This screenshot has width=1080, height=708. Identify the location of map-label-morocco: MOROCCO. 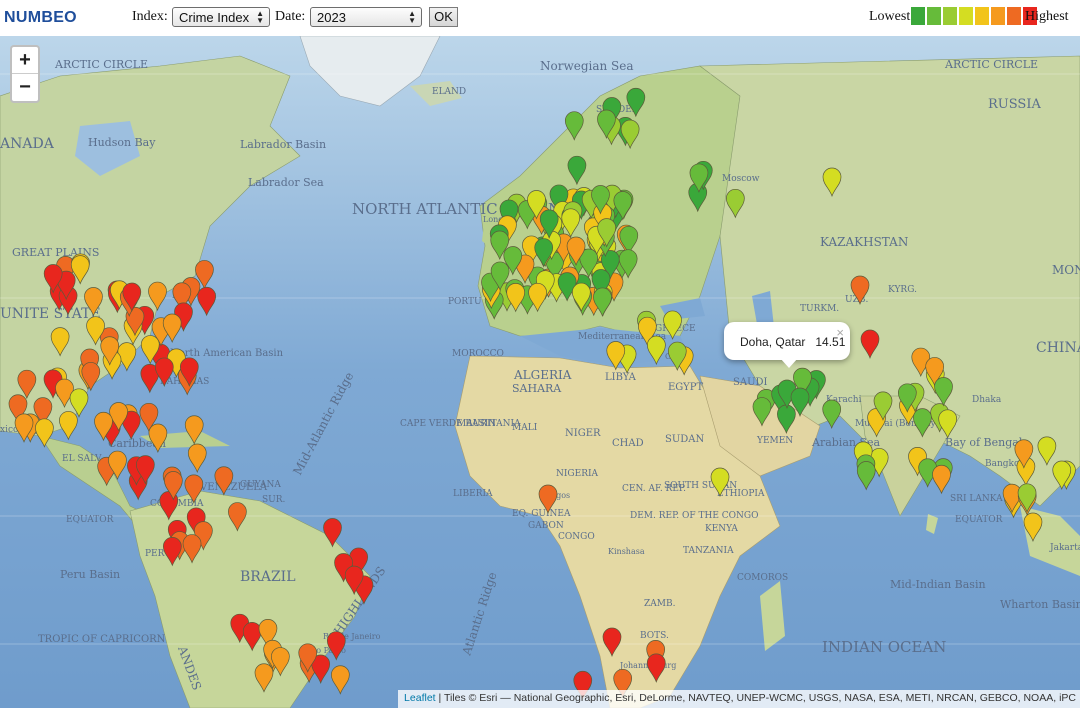
(478, 354).